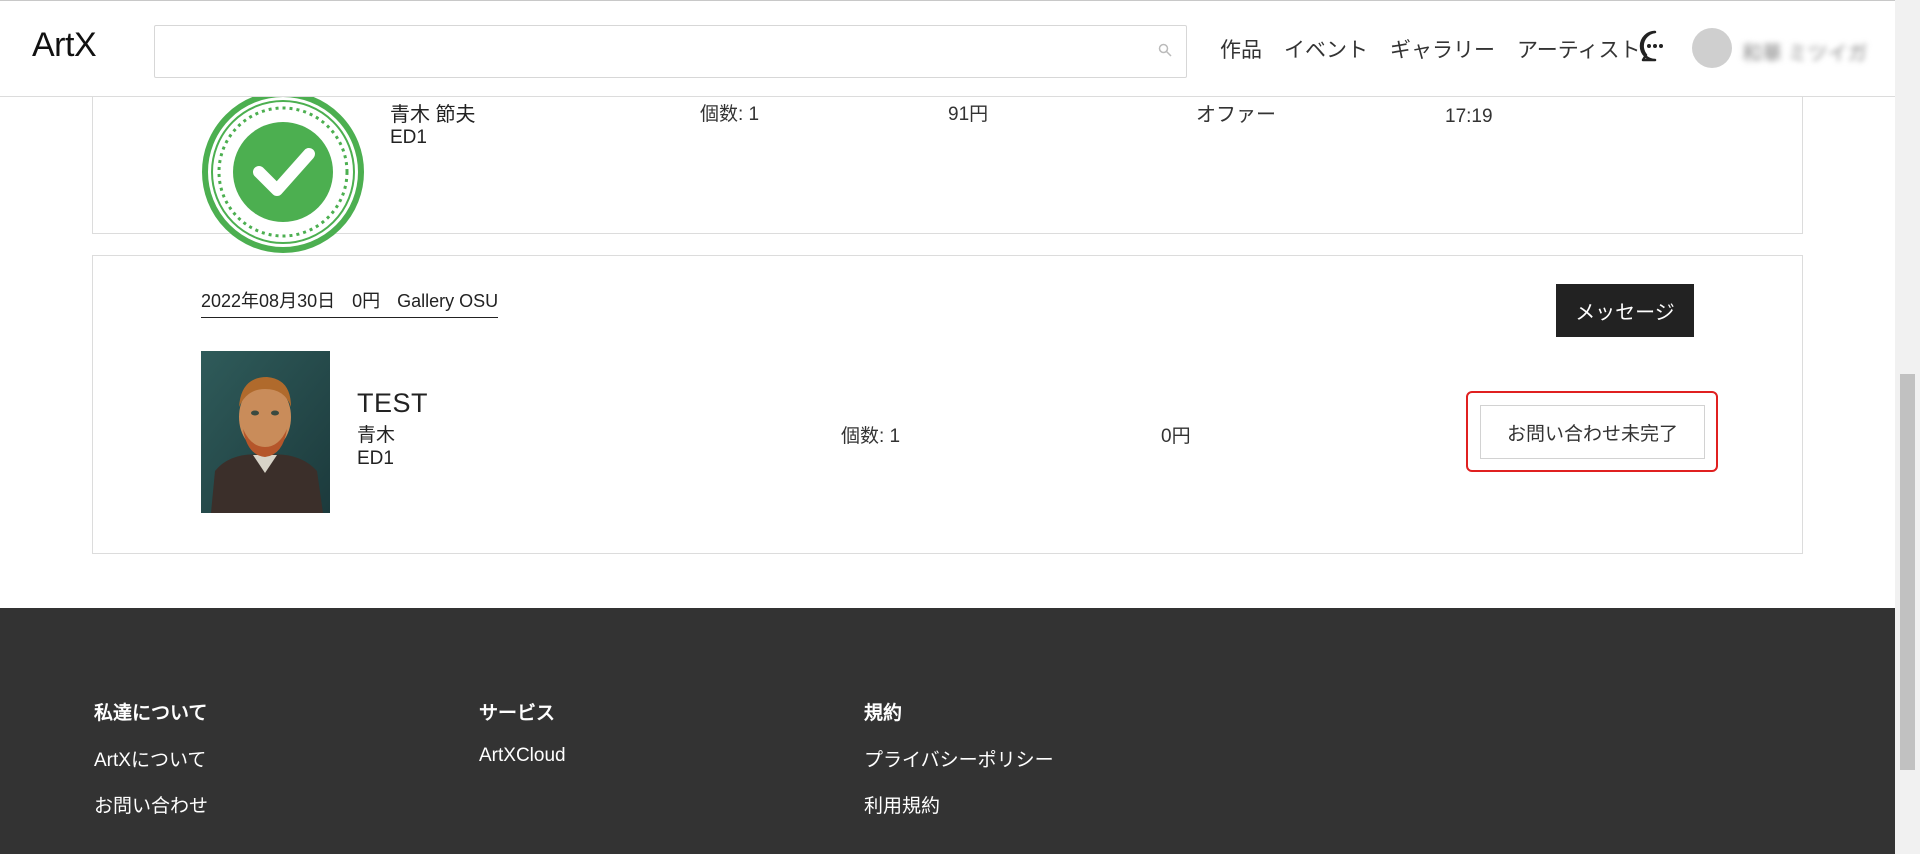 The image size is (1920, 854). What do you see at coordinates (1712, 48) in the screenshot?
I see `avatar` at bounding box center [1712, 48].